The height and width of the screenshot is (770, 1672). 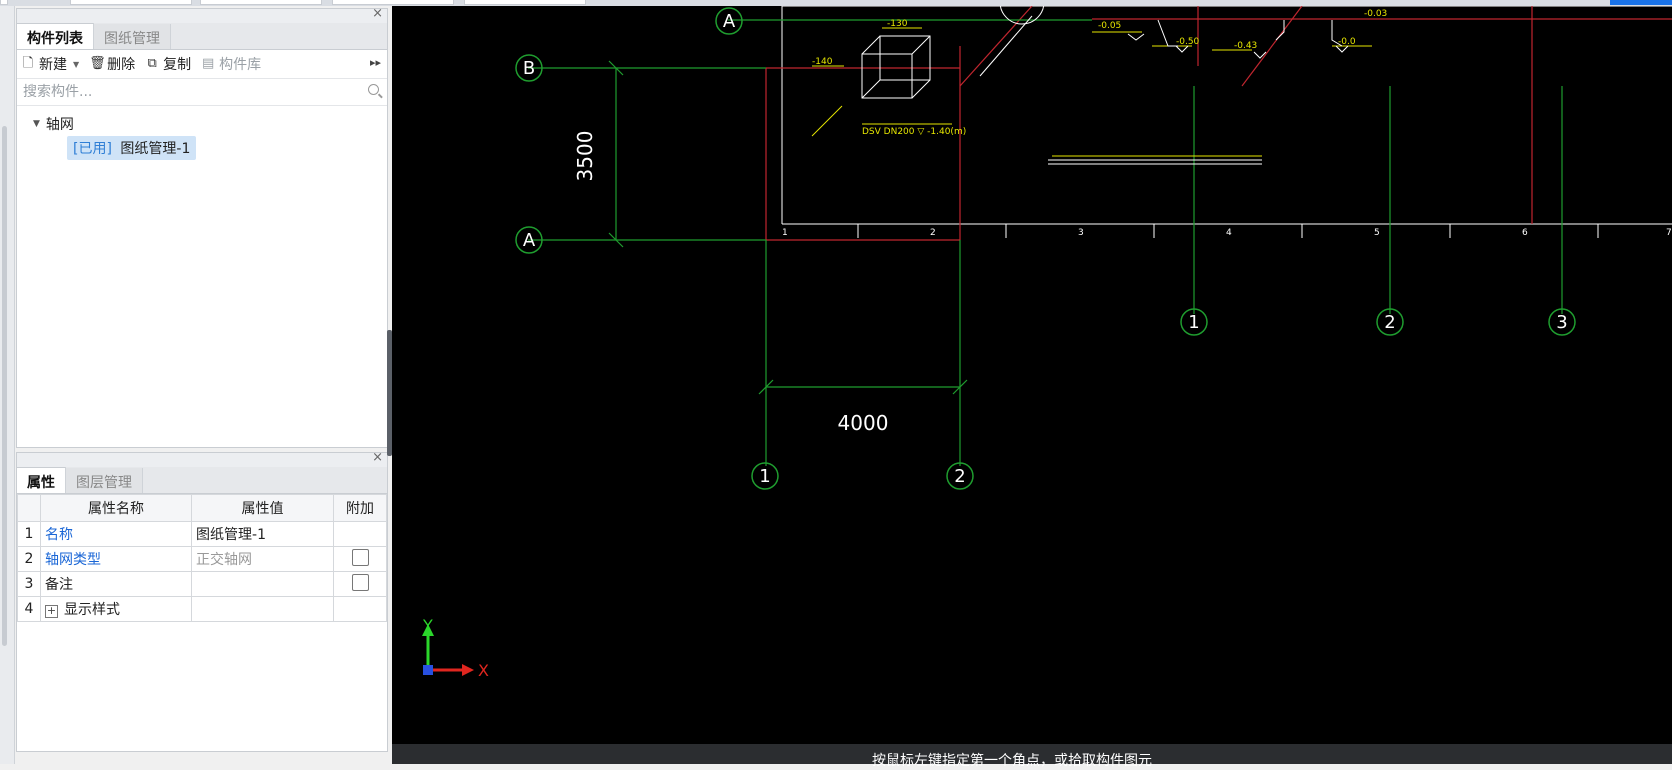 What do you see at coordinates (116, 584) in the screenshot?
I see `property-name: 备注` at bounding box center [116, 584].